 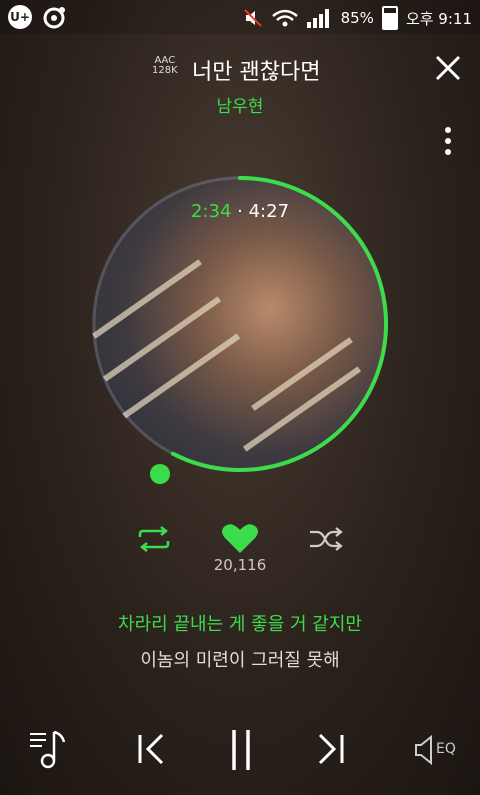 I want to click on like-heart-icon, so click(x=240, y=538).